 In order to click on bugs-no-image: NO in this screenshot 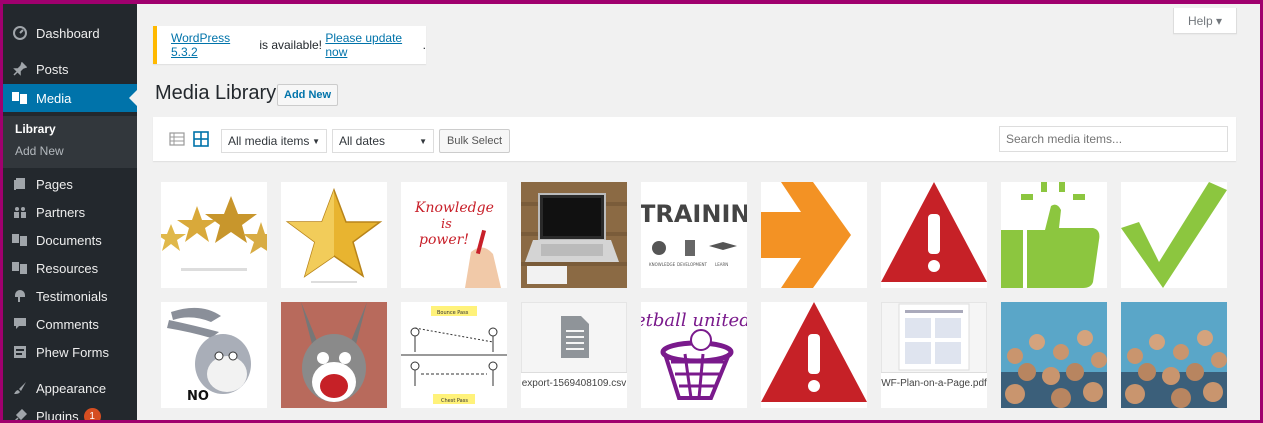, I will do `click(214, 355)`.